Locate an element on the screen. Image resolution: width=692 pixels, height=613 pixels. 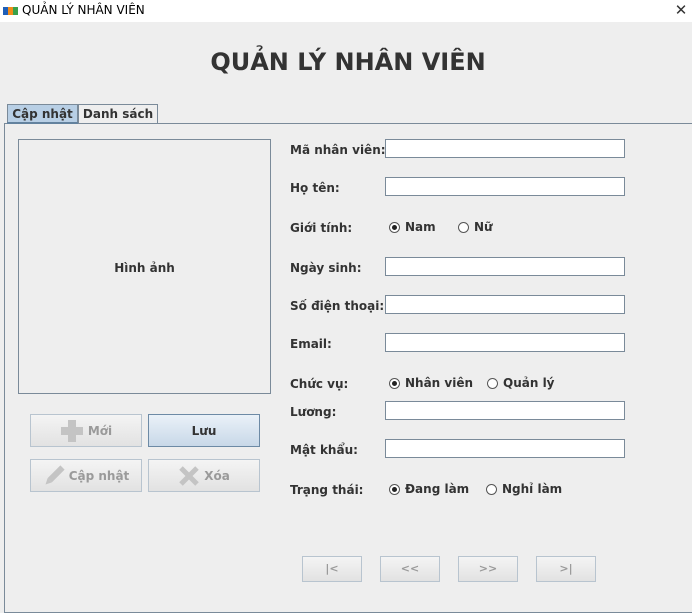
page-title: QUẢN LÝ NHÂN VIÊN is located at coordinates (348, 62).